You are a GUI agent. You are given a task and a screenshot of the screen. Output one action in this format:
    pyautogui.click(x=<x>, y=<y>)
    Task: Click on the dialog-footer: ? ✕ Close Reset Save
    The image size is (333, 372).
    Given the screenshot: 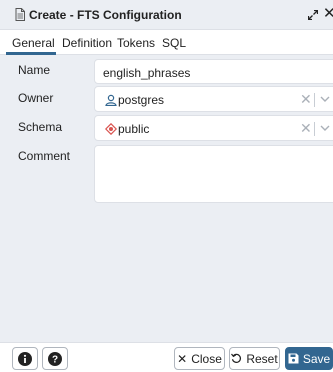 What is the action you would take?
    pyautogui.click(x=166, y=357)
    